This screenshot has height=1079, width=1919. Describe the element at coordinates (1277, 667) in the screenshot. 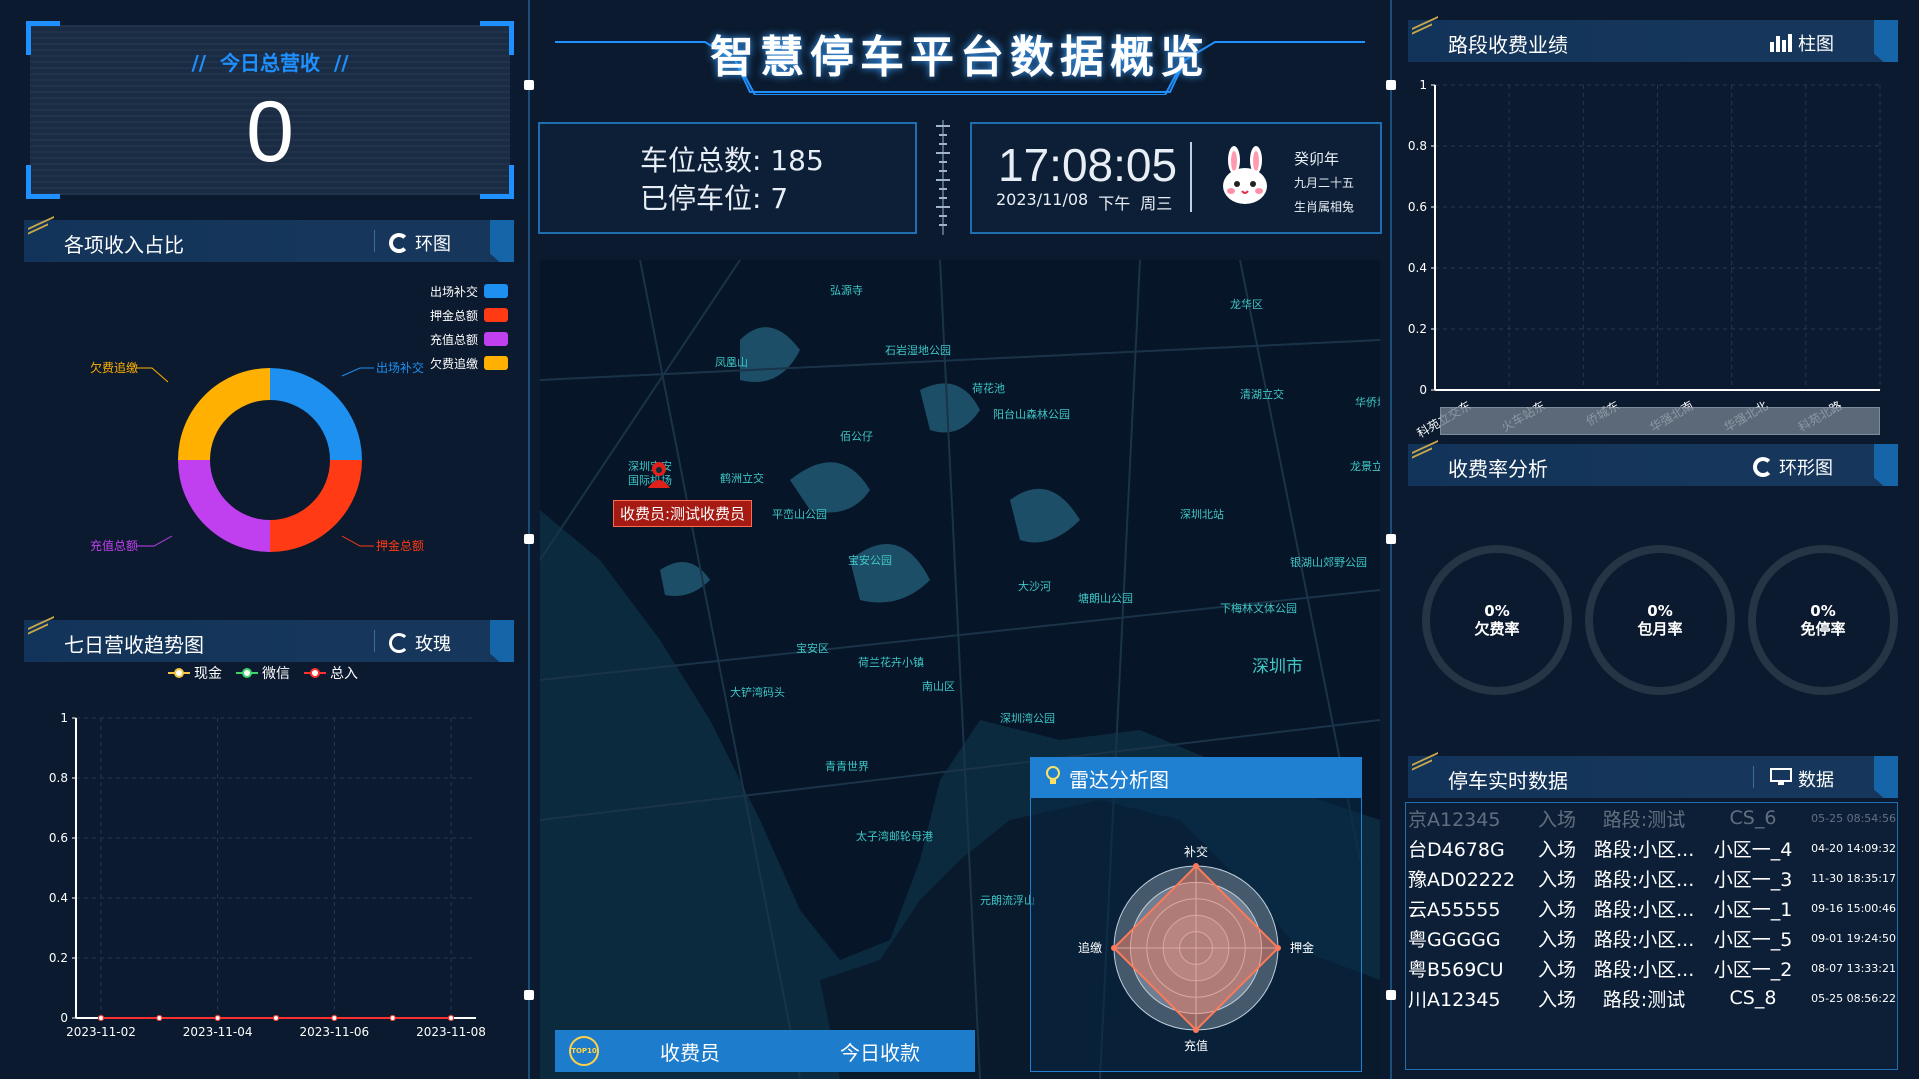

I see `map-place-label: 深圳市` at that location.